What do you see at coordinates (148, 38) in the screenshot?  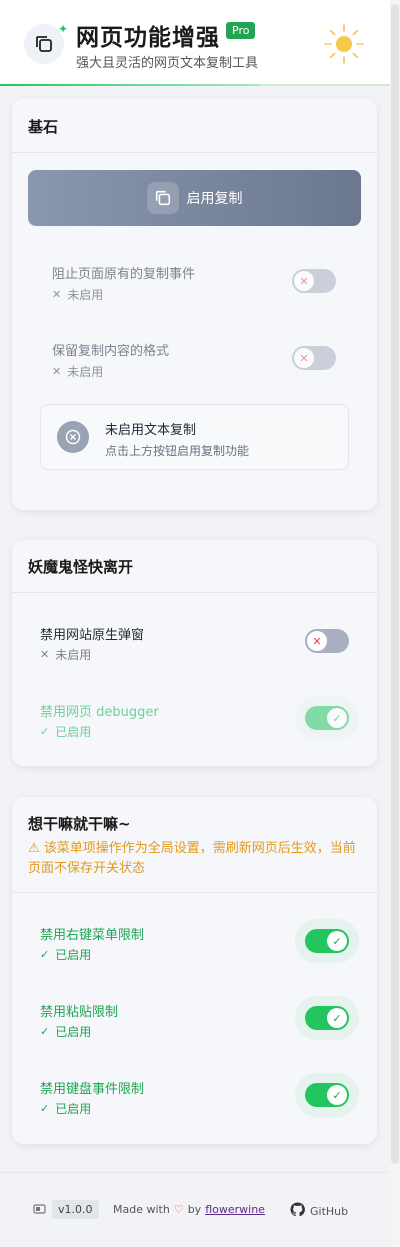 I see `app-title: 网页功能增强` at bounding box center [148, 38].